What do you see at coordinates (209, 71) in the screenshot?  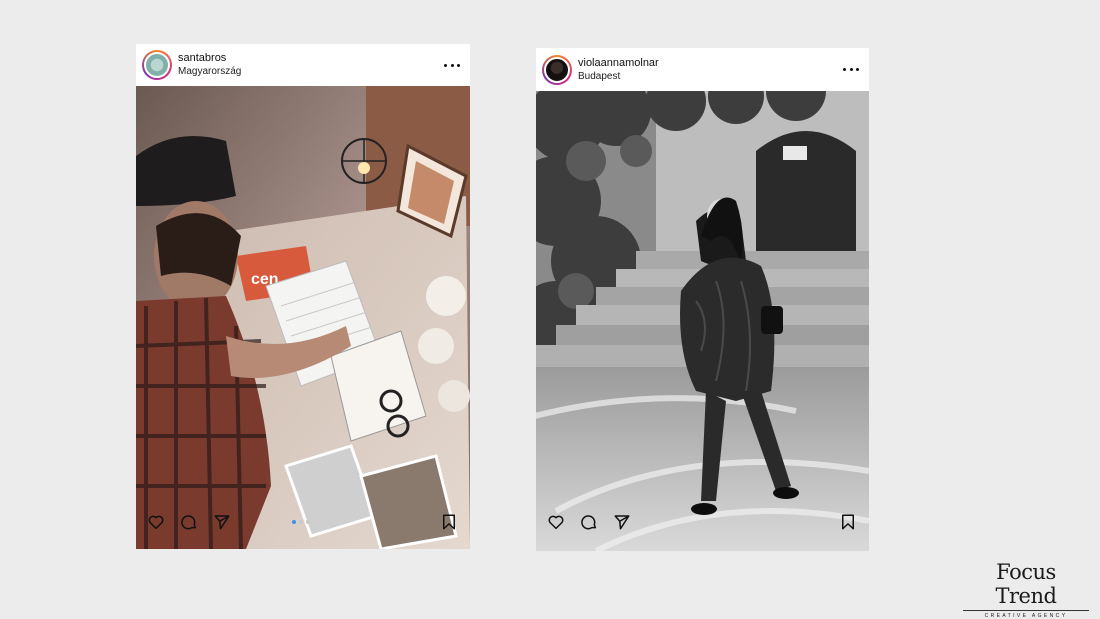 I see `location: Magyarország` at bounding box center [209, 71].